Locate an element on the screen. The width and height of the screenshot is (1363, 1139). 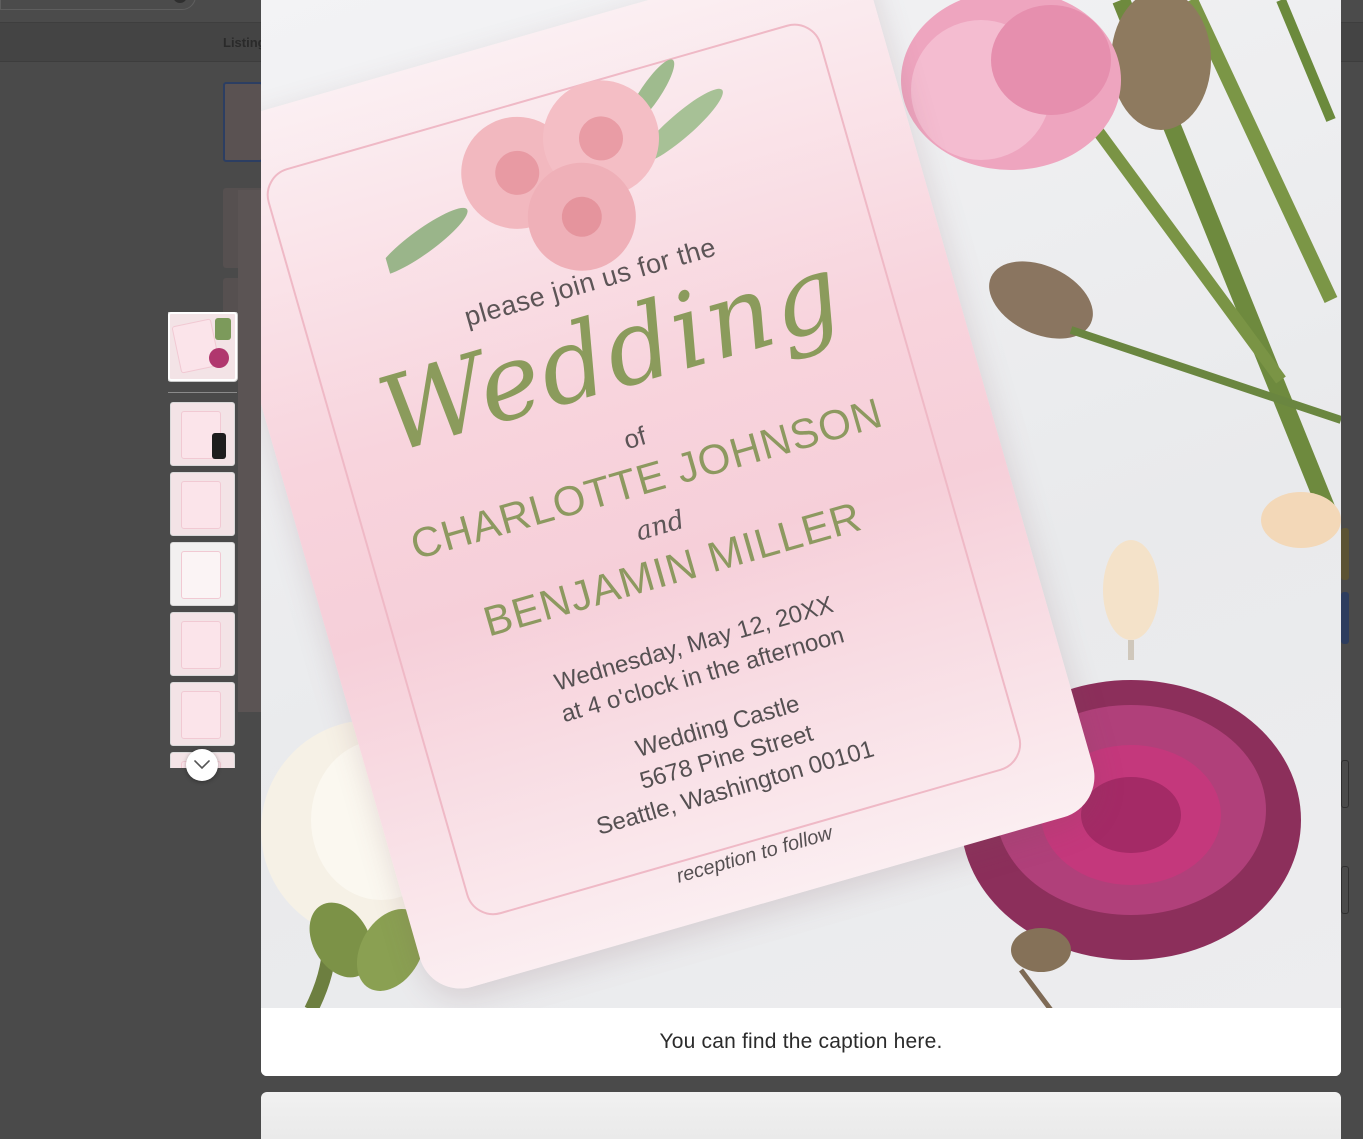
background-thumbnail is located at coordinates (243, 122).